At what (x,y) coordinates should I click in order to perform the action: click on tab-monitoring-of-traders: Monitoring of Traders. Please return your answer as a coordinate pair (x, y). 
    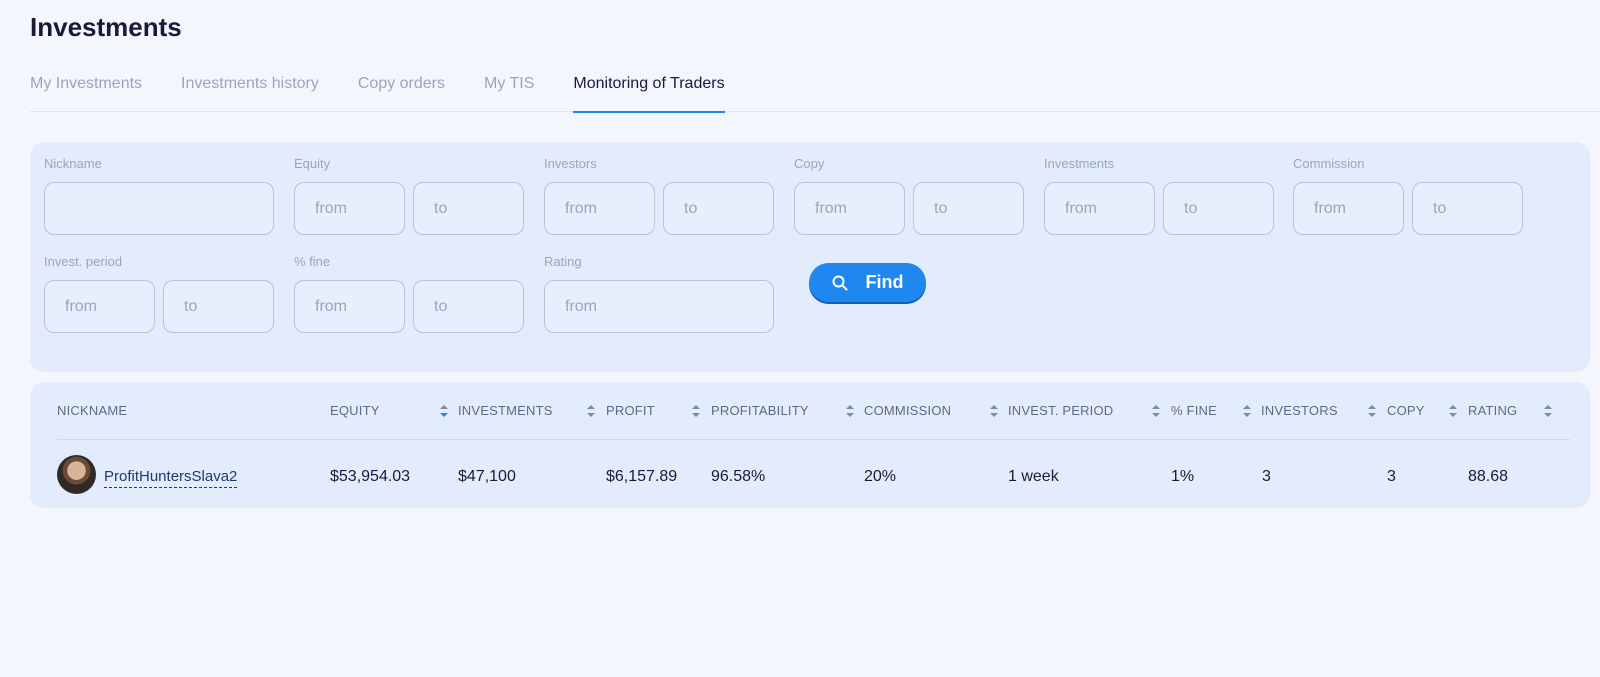
    Looking at the image, I should click on (649, 91).